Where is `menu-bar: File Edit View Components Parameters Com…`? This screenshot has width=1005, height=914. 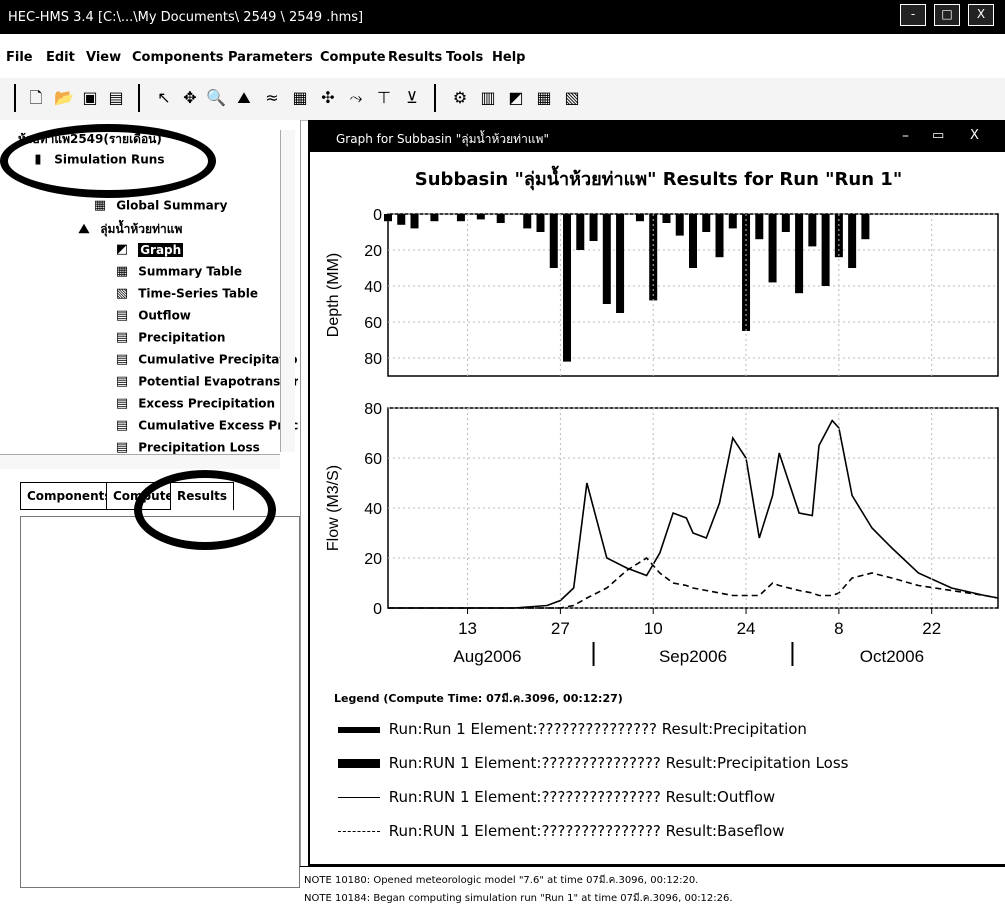
menu-bar: File Edit View Components Parameters Com… is located at coordinates (502, 56).